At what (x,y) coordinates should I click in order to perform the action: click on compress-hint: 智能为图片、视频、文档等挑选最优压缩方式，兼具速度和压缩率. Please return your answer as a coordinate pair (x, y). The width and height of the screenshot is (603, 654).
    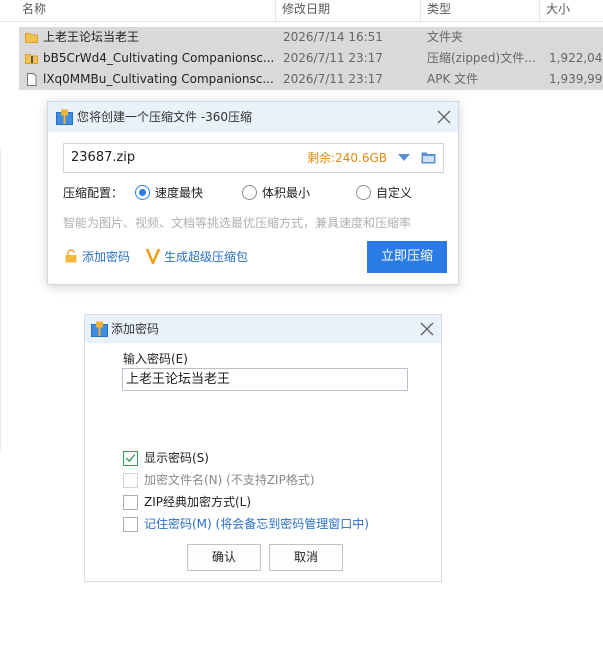
    Looking at the image, I should click on (237, 223).